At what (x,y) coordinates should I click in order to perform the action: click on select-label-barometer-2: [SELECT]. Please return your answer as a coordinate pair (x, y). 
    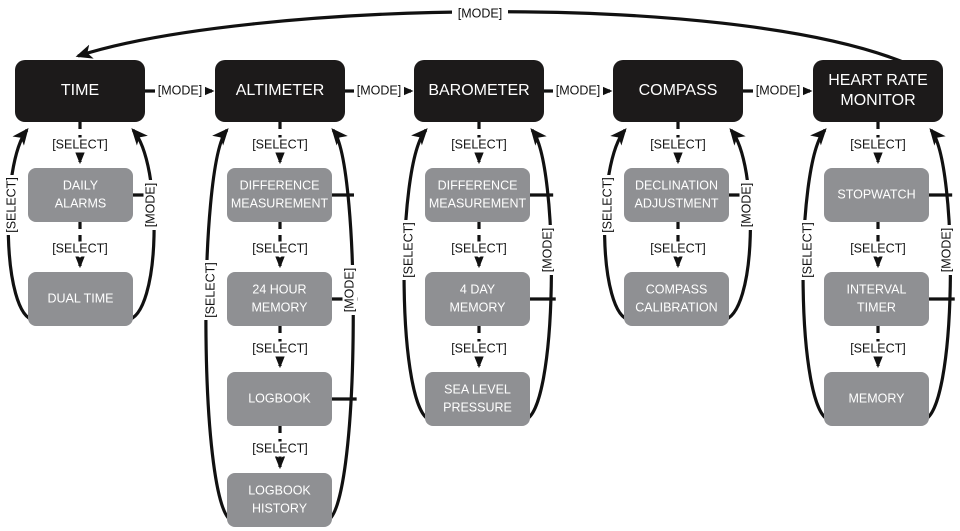
    Looking at the image, I should click on (479, 348).